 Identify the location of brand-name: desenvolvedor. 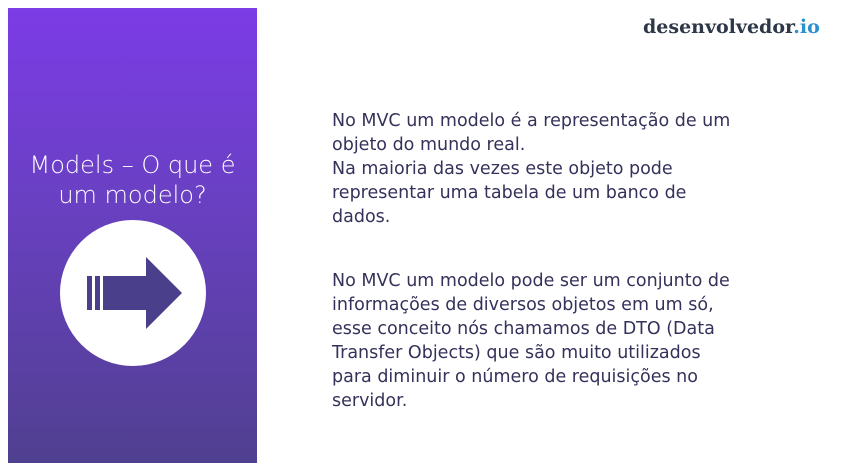
(718, 27).